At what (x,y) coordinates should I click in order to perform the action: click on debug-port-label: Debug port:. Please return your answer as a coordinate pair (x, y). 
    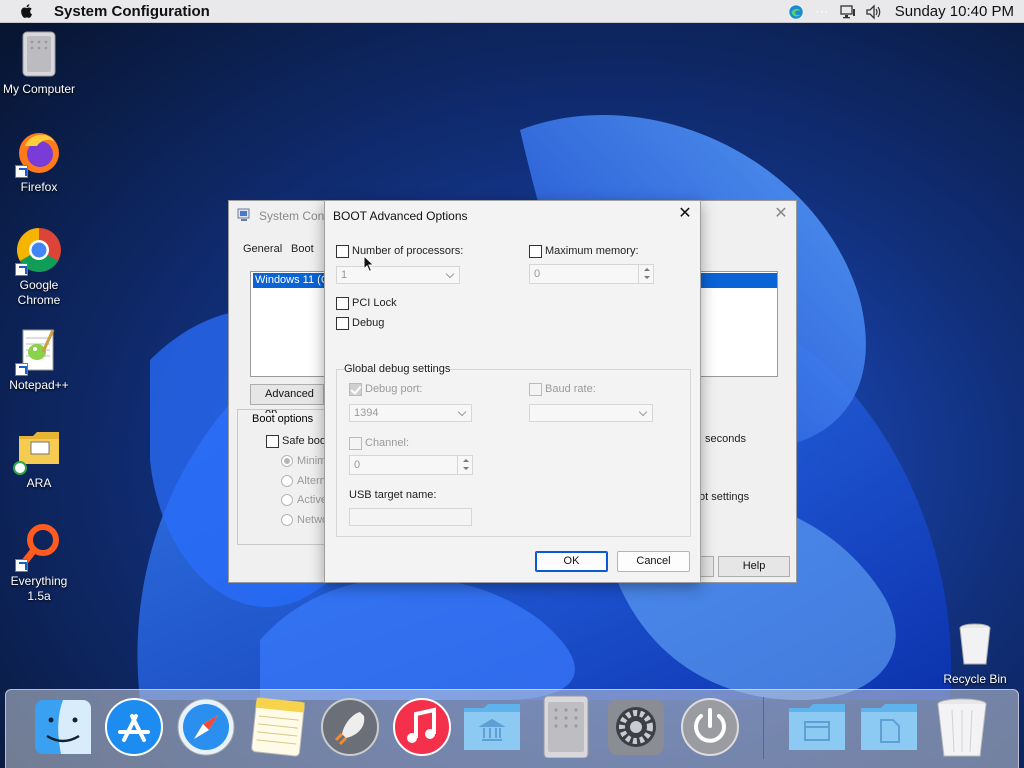
    Looking at the image, I should click on (394, 389).